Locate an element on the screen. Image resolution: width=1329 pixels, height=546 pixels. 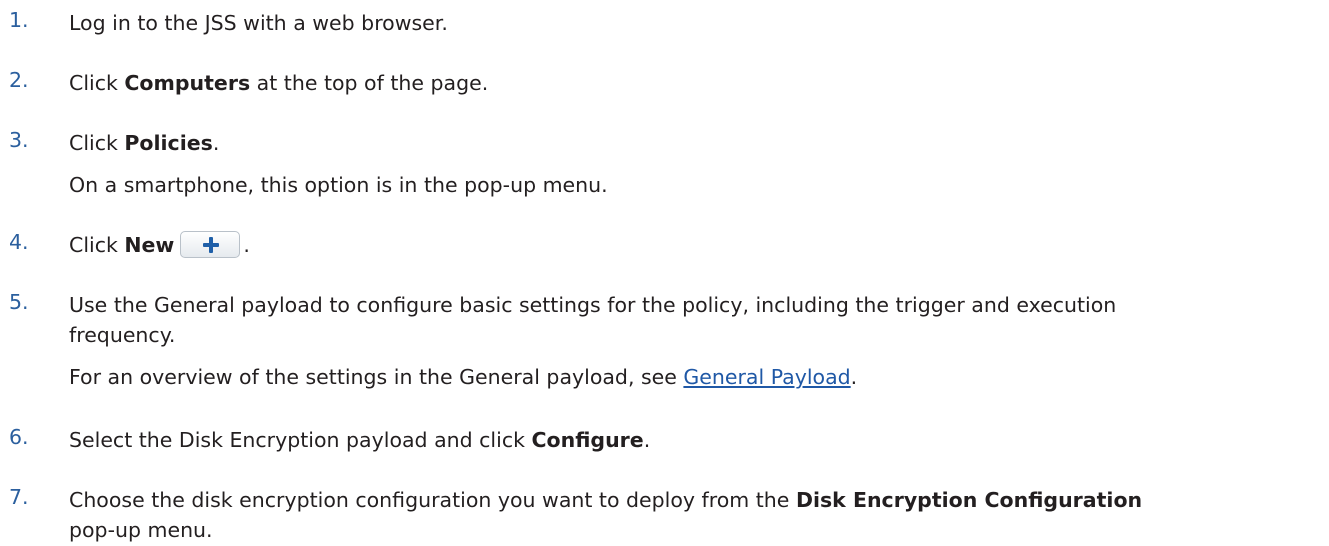
ui-term-computers: Computers is located at coordinates (187, 83).